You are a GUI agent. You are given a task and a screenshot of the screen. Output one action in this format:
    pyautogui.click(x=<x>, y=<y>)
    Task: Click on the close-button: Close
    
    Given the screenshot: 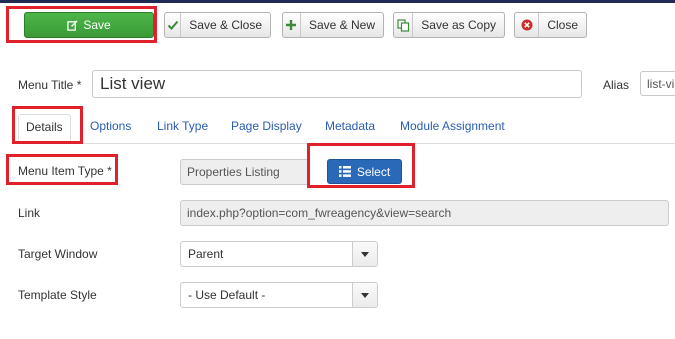 What is the action you would take?
    pyautogui.click(x=550, y=25)
    